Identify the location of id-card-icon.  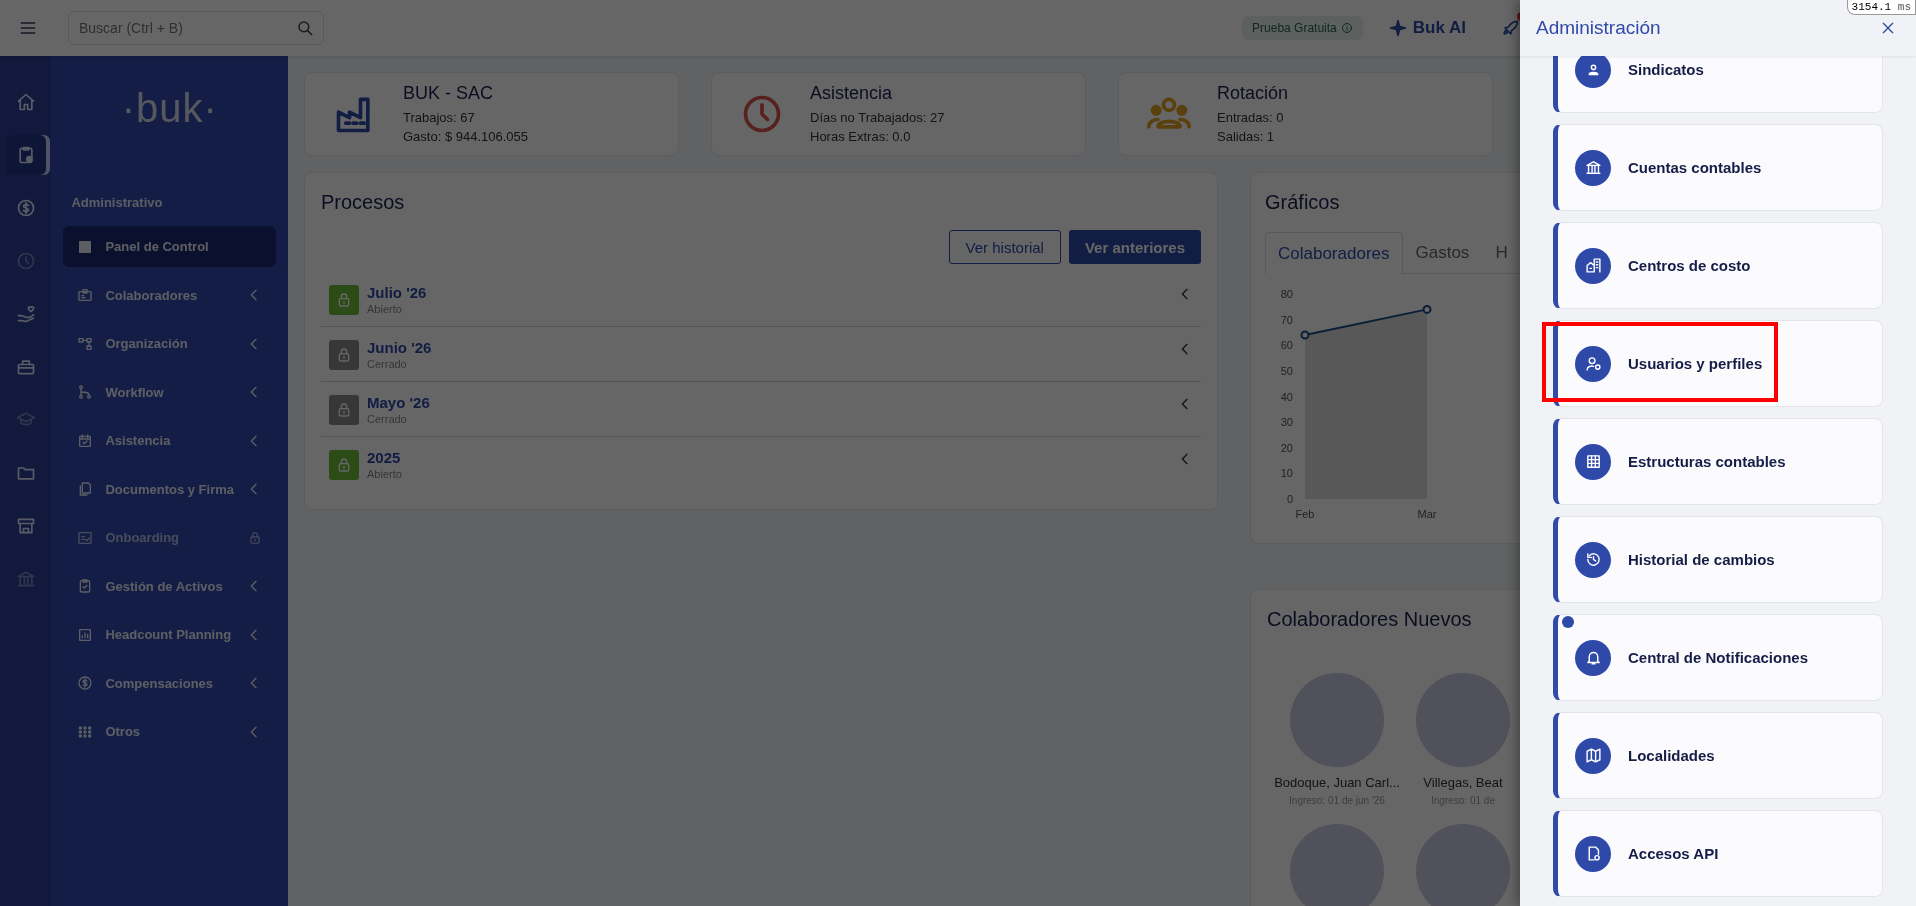
(85, 295).